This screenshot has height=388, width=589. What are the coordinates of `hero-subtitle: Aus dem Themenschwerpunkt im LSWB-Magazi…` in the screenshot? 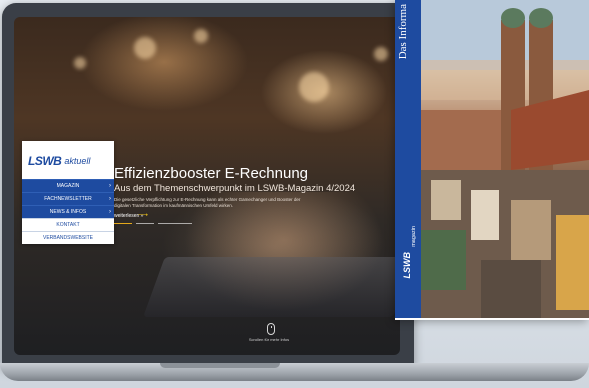 It's located at (235, 188).